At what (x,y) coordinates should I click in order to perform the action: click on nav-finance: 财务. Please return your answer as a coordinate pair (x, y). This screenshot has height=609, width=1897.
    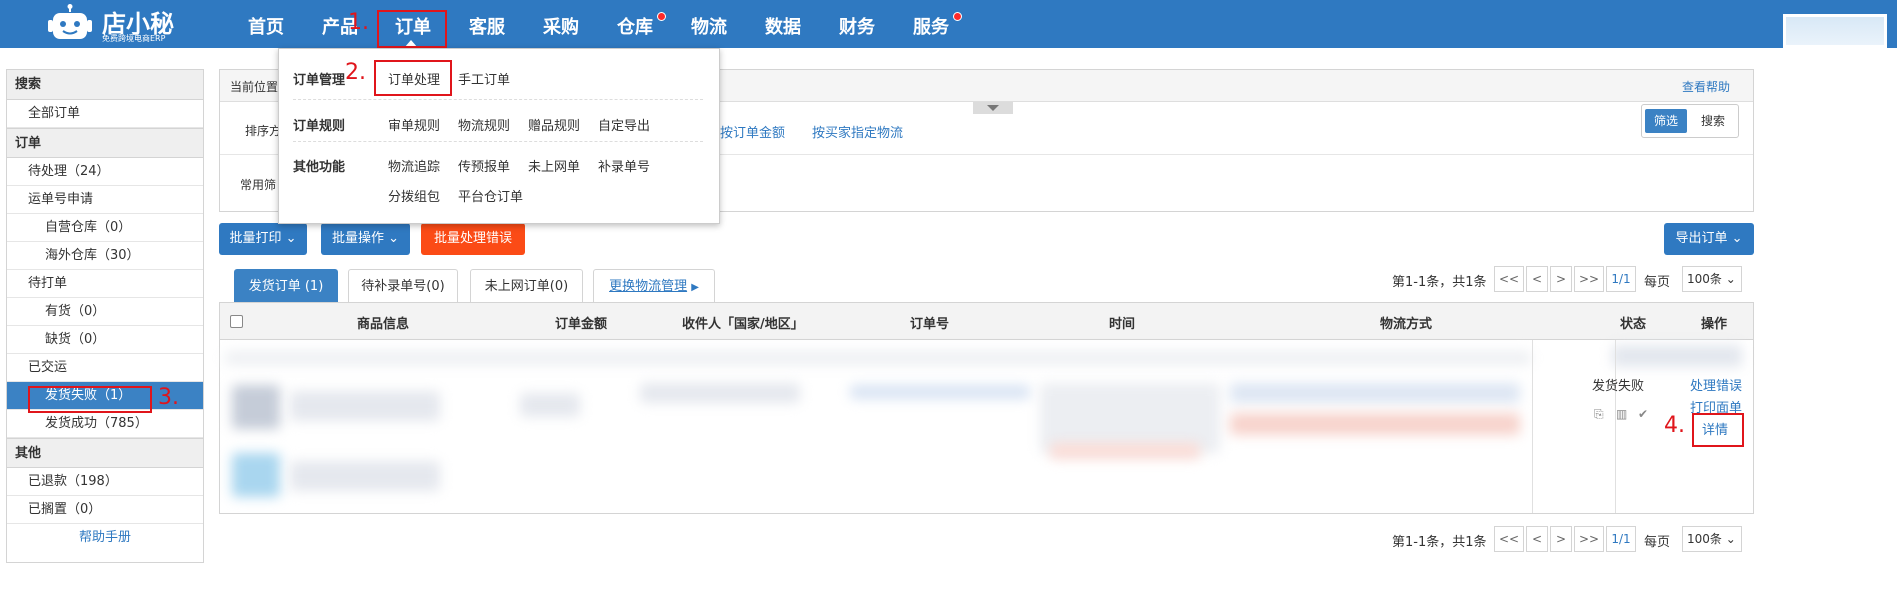
    Looking at the image, I should click on (857, 24).